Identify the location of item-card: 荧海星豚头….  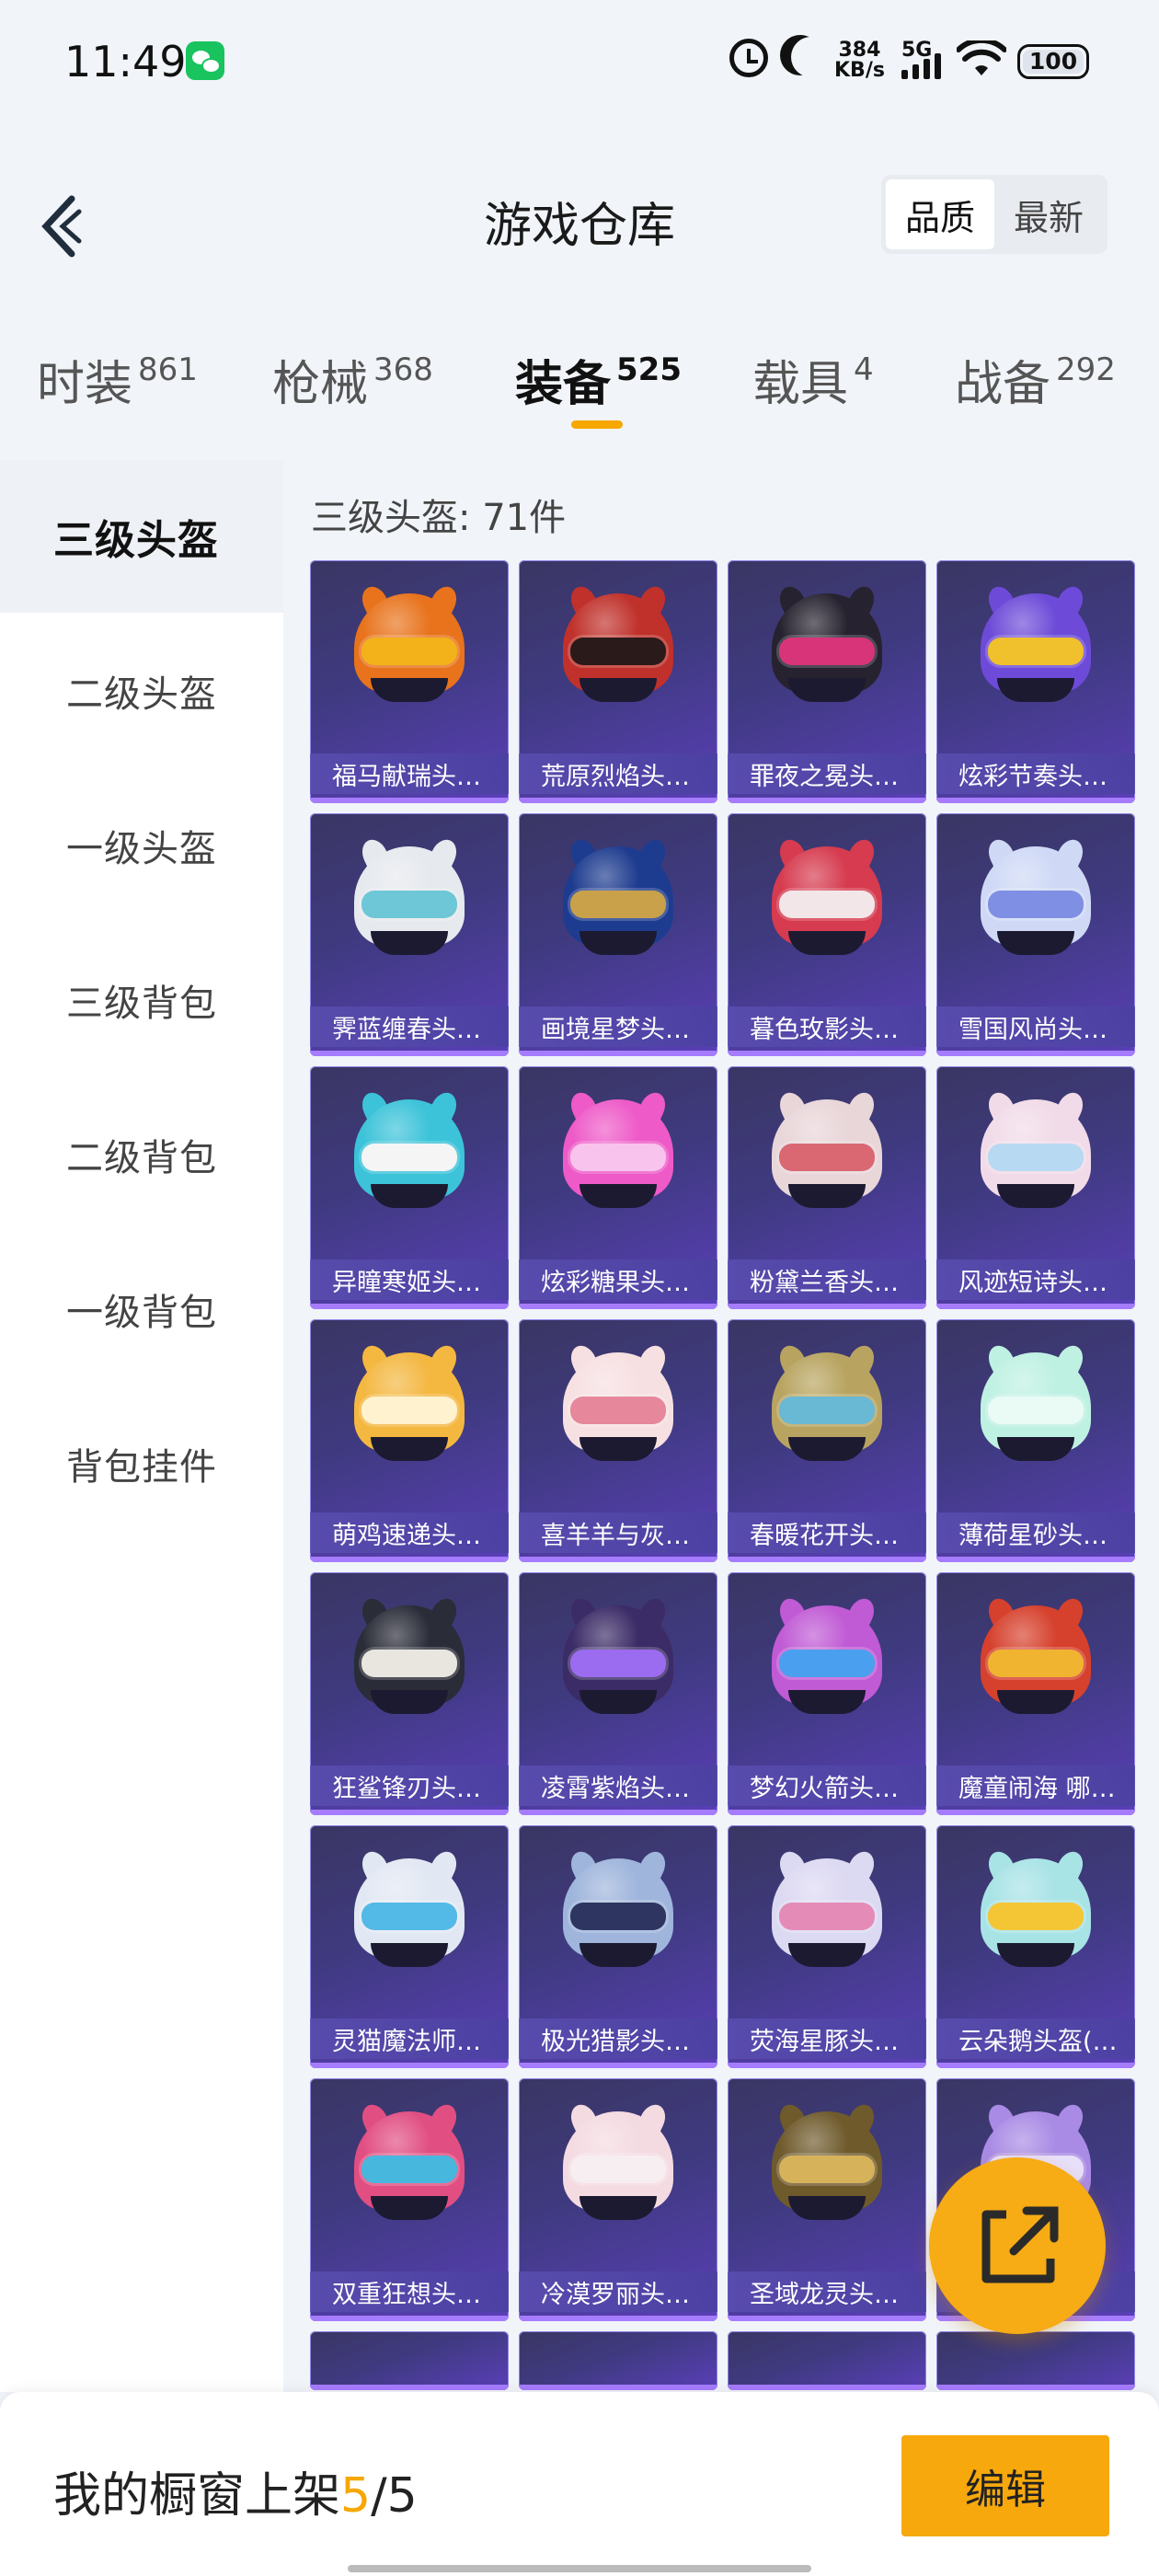
(827, 1947).